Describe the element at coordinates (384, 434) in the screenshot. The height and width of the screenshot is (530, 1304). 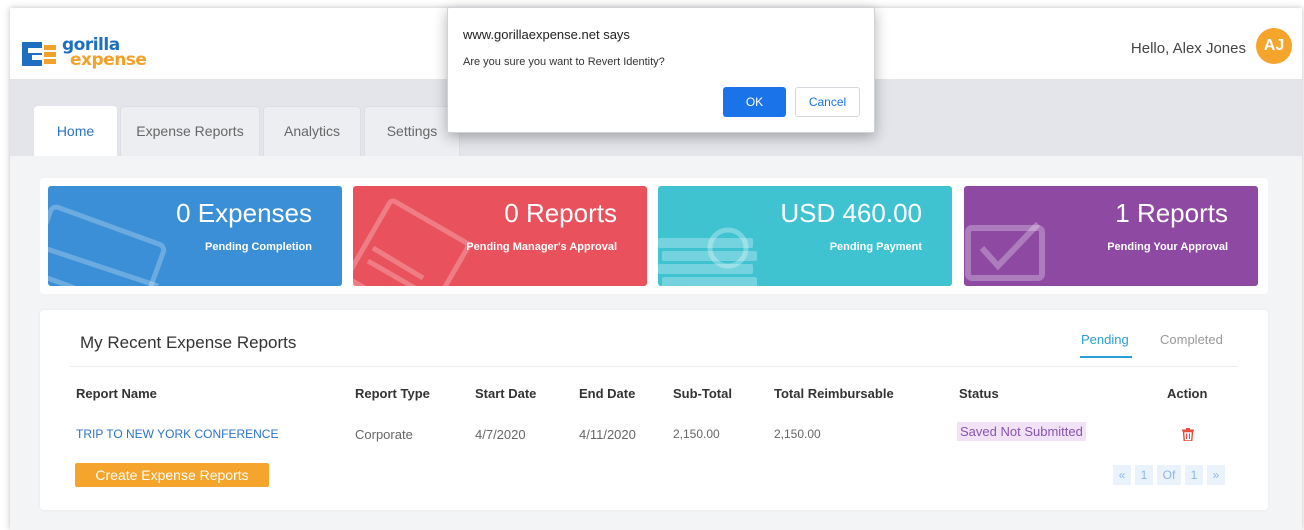
I see `report-type: Corporate` at that location.